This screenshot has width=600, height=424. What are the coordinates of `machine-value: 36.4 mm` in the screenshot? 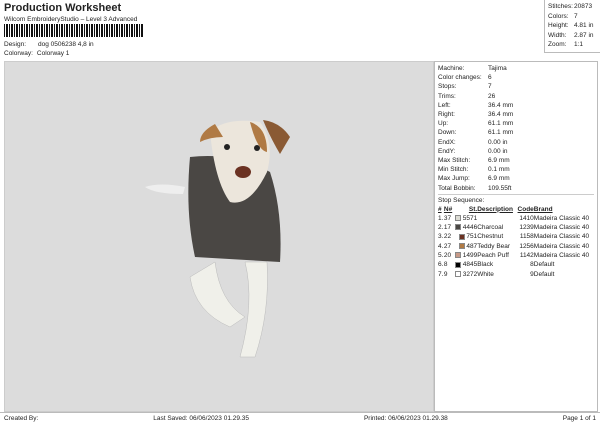 It's located at (501, 115).